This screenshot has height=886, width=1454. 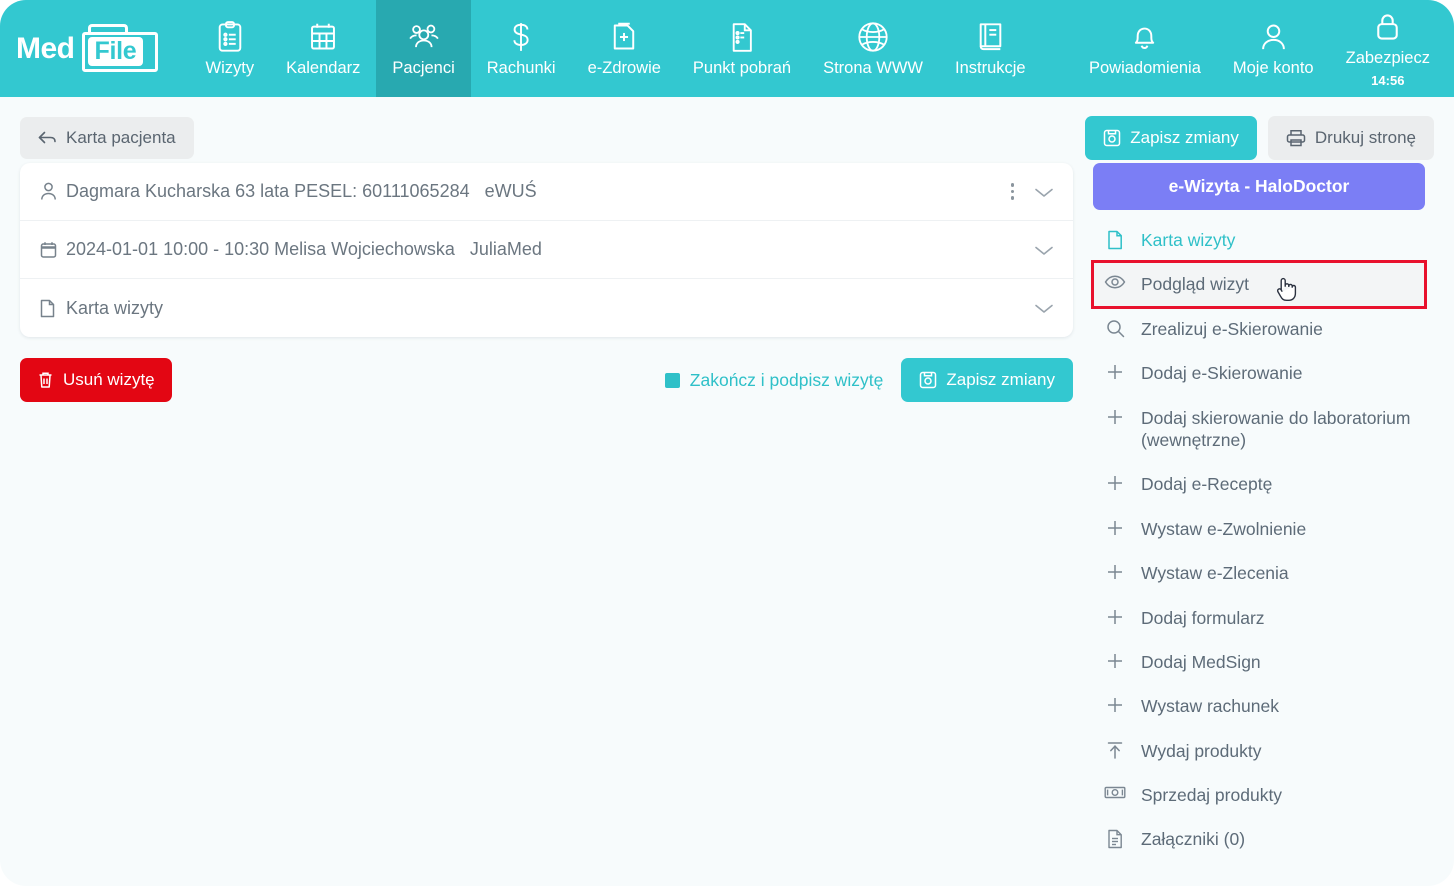 I want to click on sidebar-item-dodaj-medsign: Dodaj MedSign, so click(x=1259, y=662).